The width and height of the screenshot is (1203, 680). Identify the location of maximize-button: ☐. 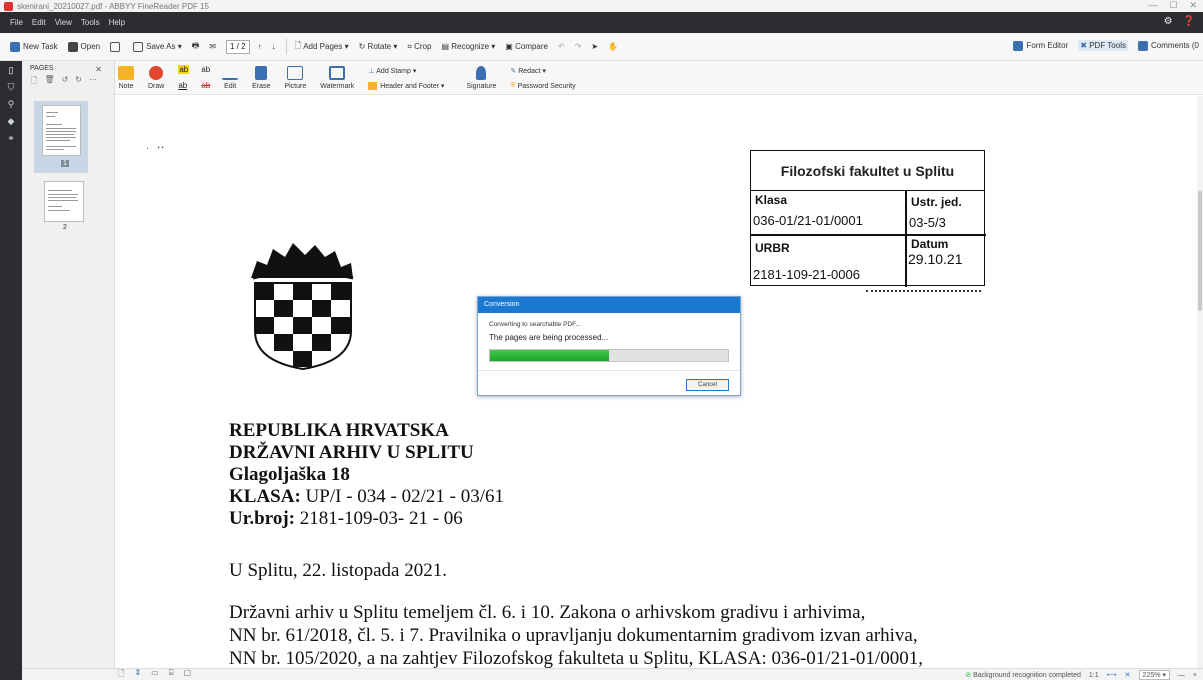
(1173, 5).